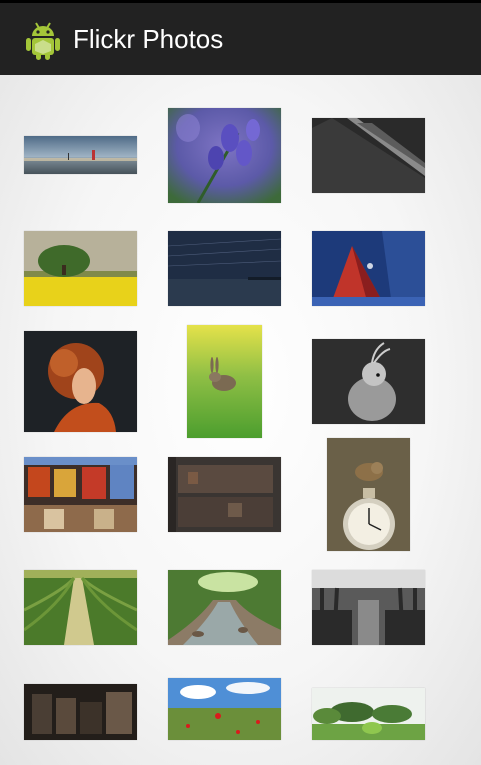  What do you see at coordinates (80, 381) in the screenshot?
I see `photo-redhead-portrait` at bounding box center [80, 381].